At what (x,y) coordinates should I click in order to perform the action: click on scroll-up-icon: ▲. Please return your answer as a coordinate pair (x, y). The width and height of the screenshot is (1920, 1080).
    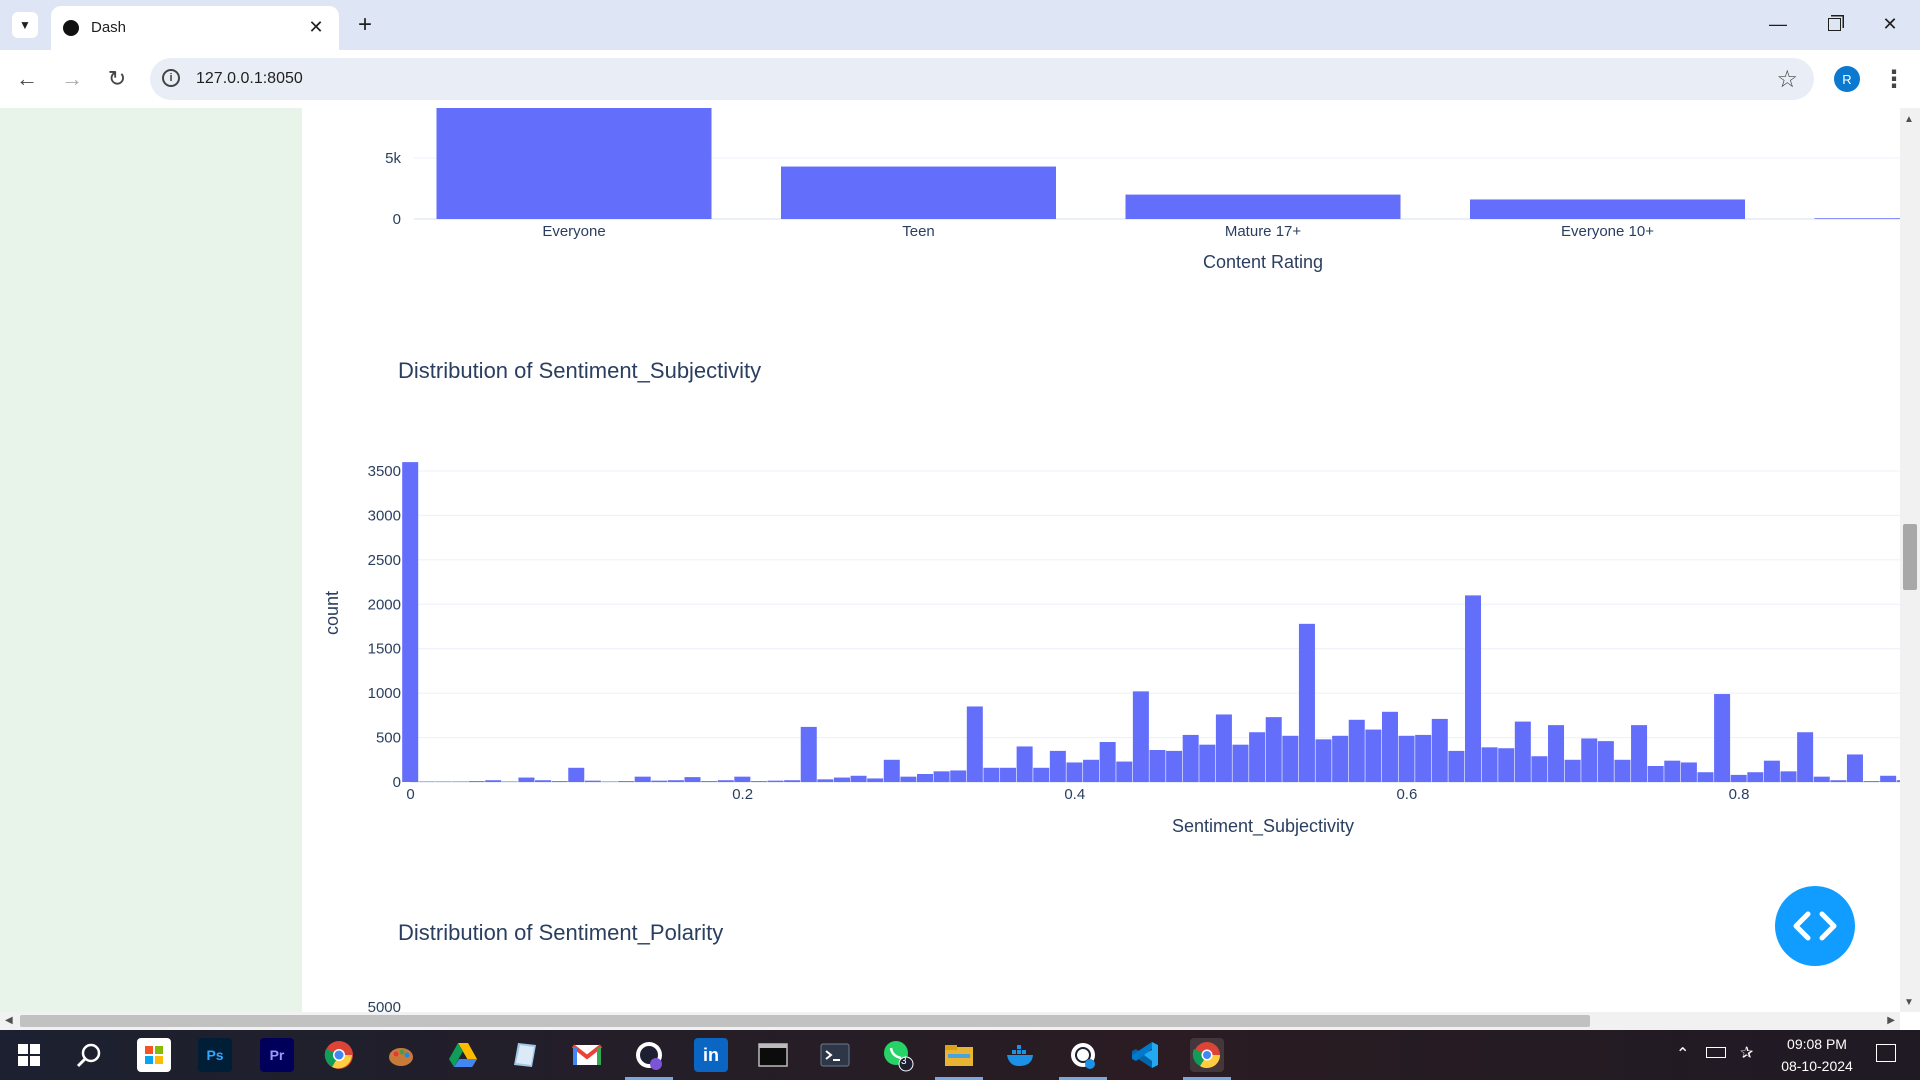
    Looking at the image, I should click on (1909, 119).